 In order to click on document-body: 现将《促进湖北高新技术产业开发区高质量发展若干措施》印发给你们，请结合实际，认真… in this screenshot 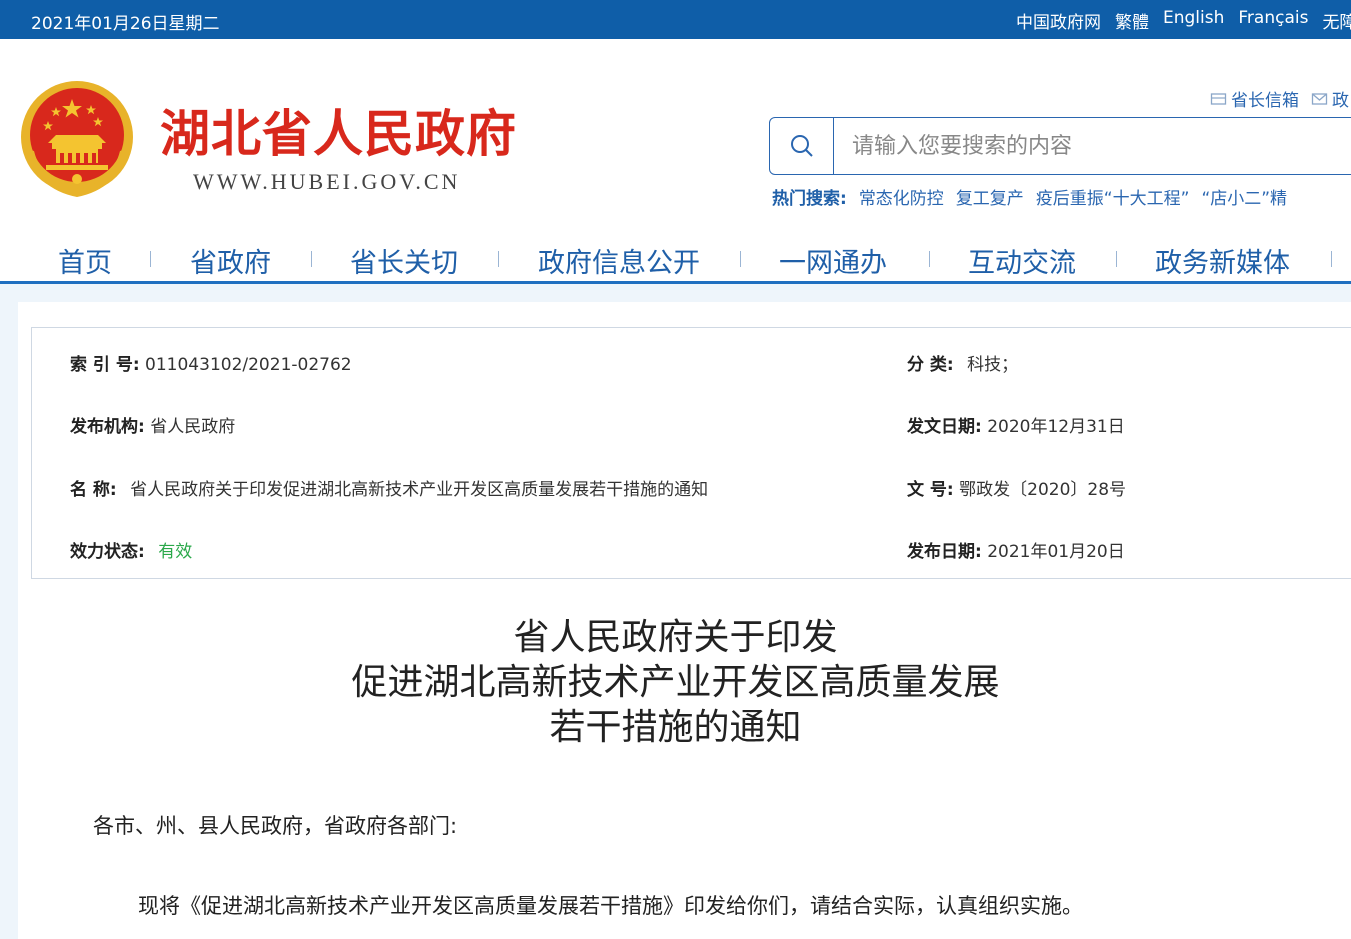, I will do `click(610, 906)`.